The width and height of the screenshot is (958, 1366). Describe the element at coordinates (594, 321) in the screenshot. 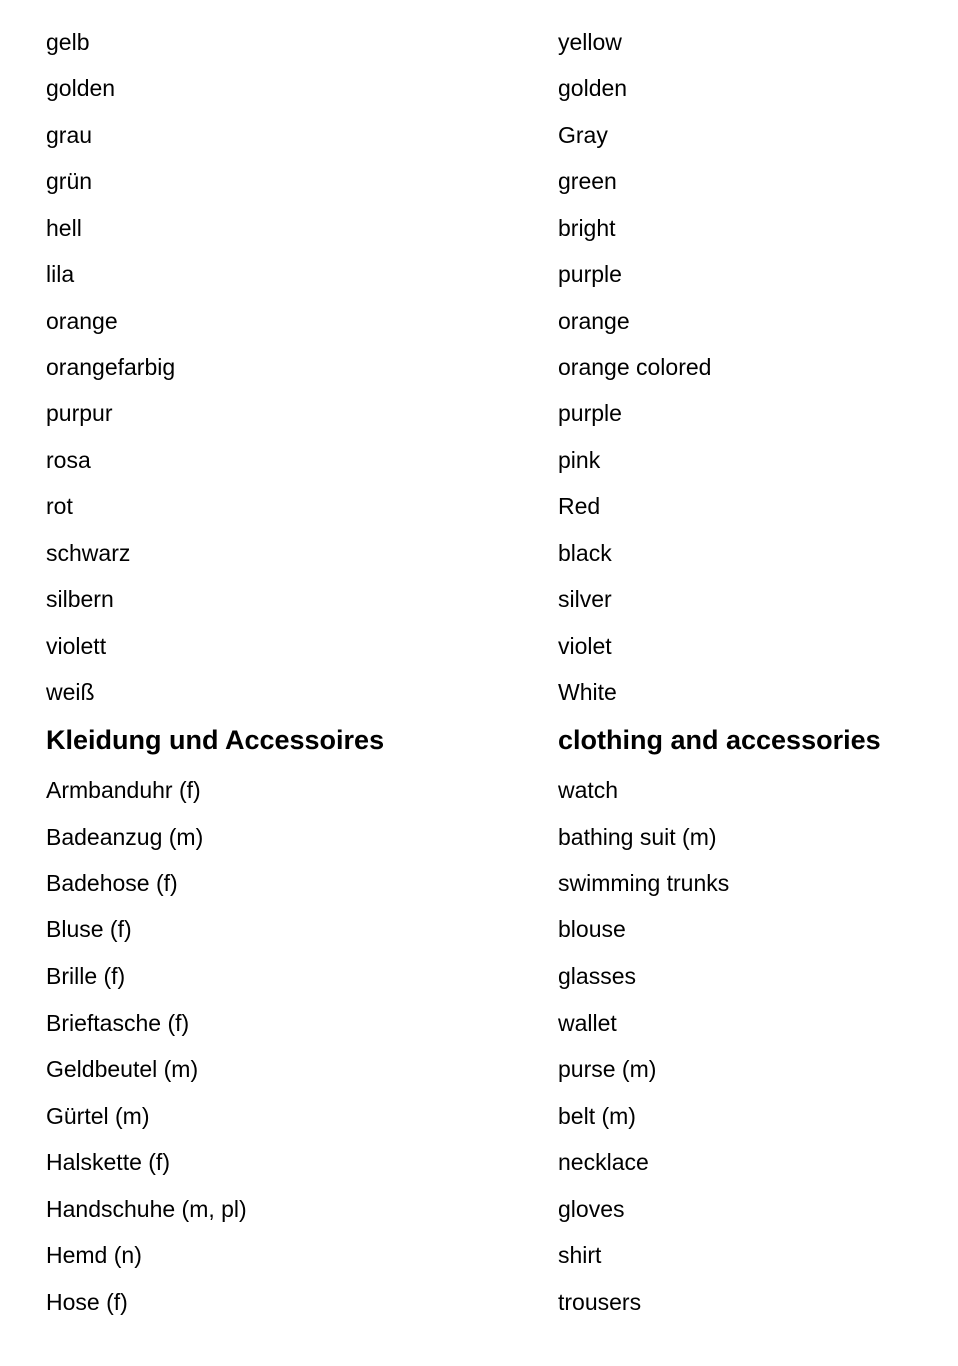

I see `english-term: orange` at that location.